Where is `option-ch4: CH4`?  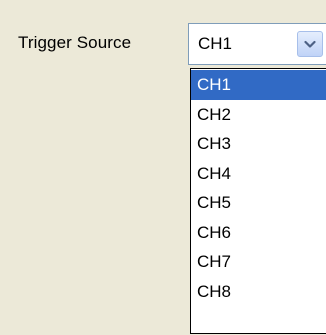
option-ch4: CH4 is located at coordinates (258, 174).